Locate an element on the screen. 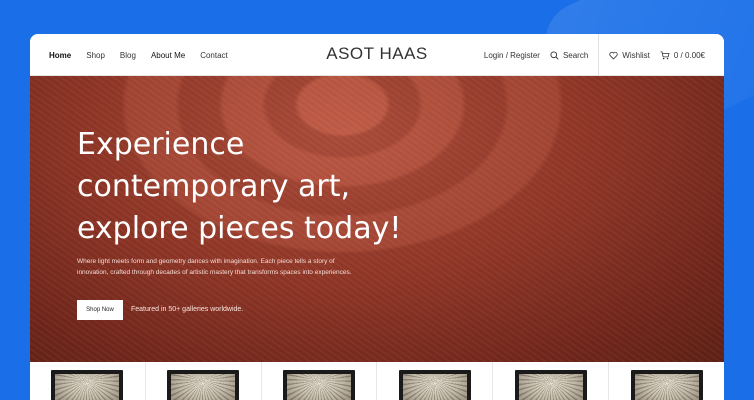 This screenshot has width=754, height=400. wishlist-button: Wishlist is located at coordinates (629, 55).